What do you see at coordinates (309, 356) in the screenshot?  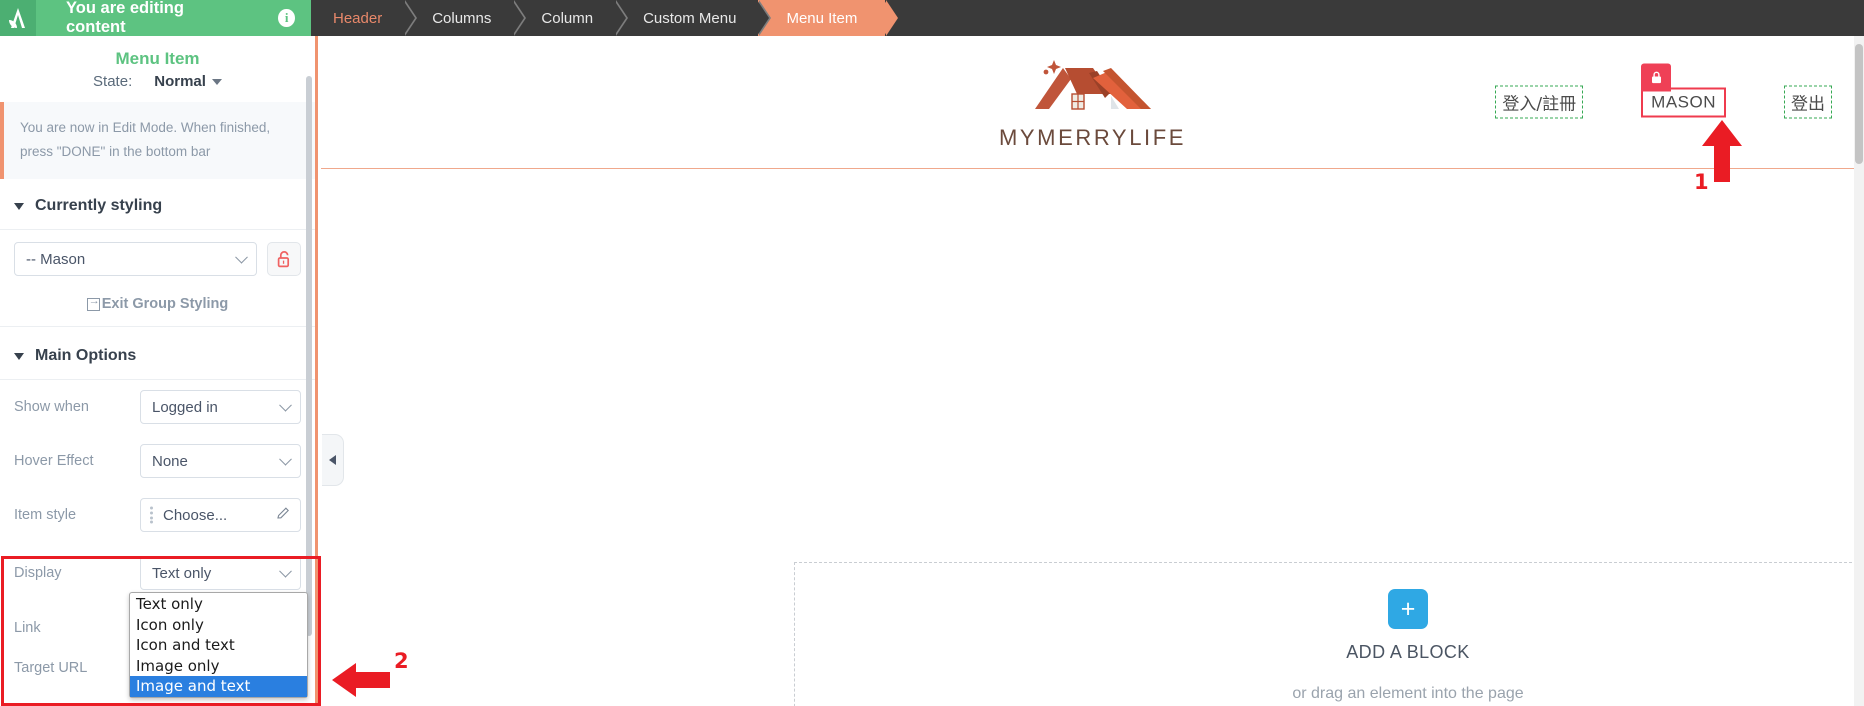 I see `panel-scrollbar-thumb` at bounding box center [309, 356].